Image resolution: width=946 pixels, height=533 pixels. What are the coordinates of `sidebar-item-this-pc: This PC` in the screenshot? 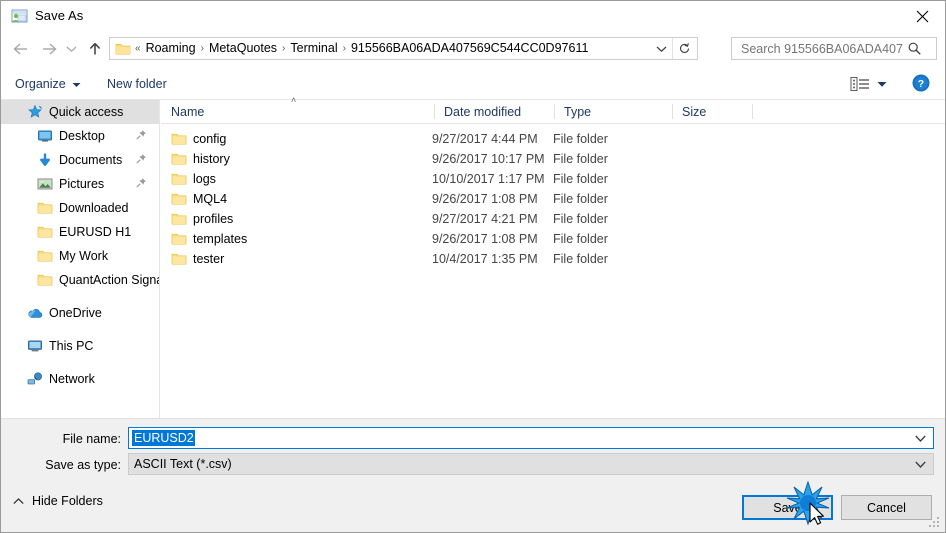 It's located at (80, 346).